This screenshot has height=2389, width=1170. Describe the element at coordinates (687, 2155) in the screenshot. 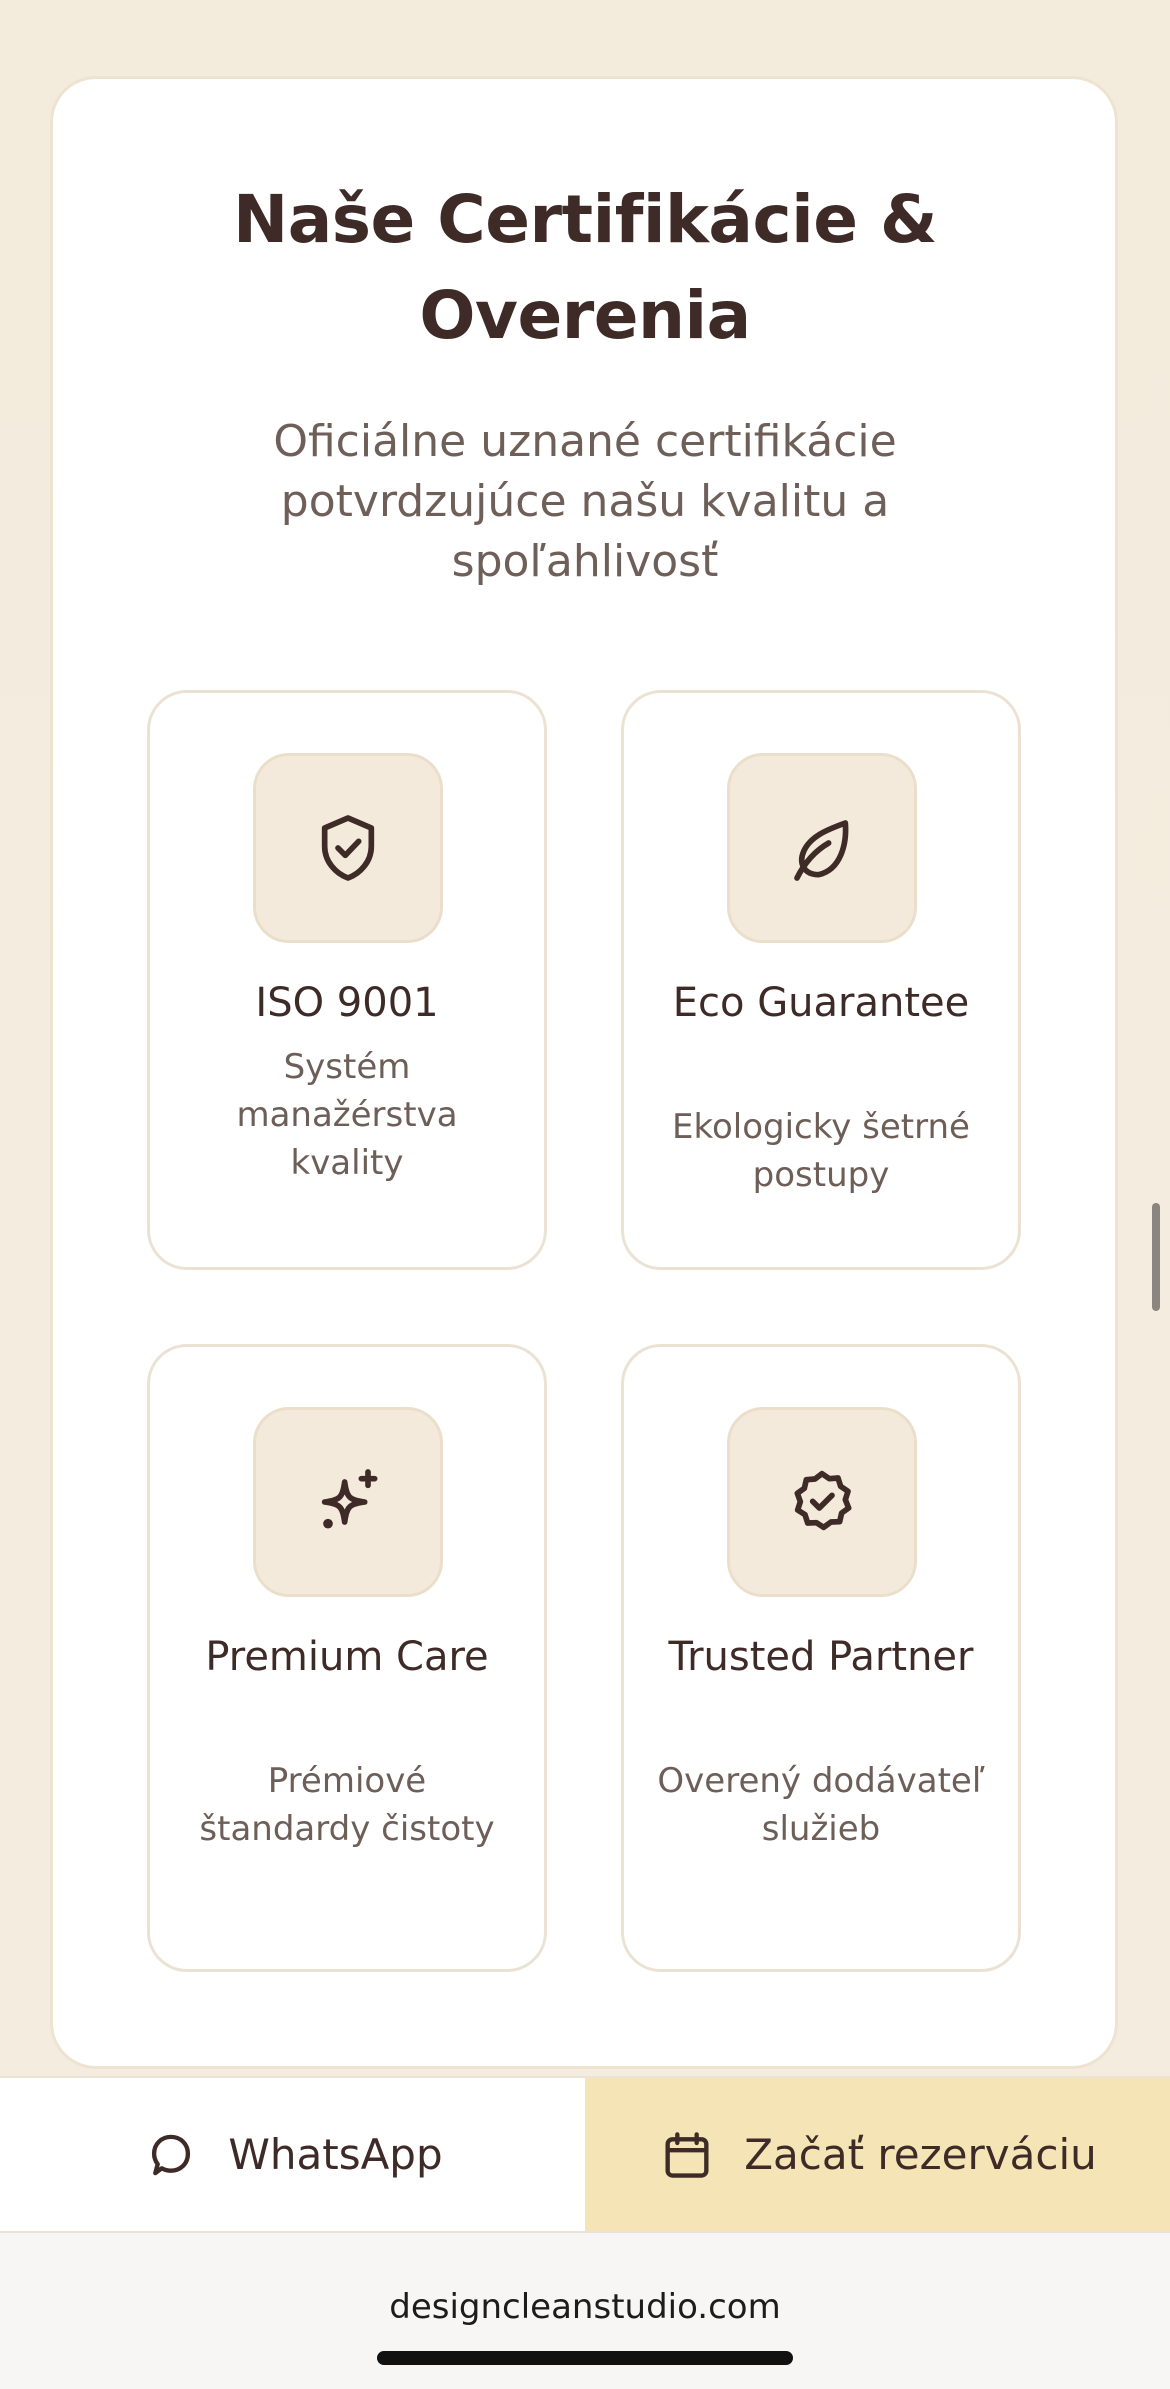

I see `calendar-icon` at that location.